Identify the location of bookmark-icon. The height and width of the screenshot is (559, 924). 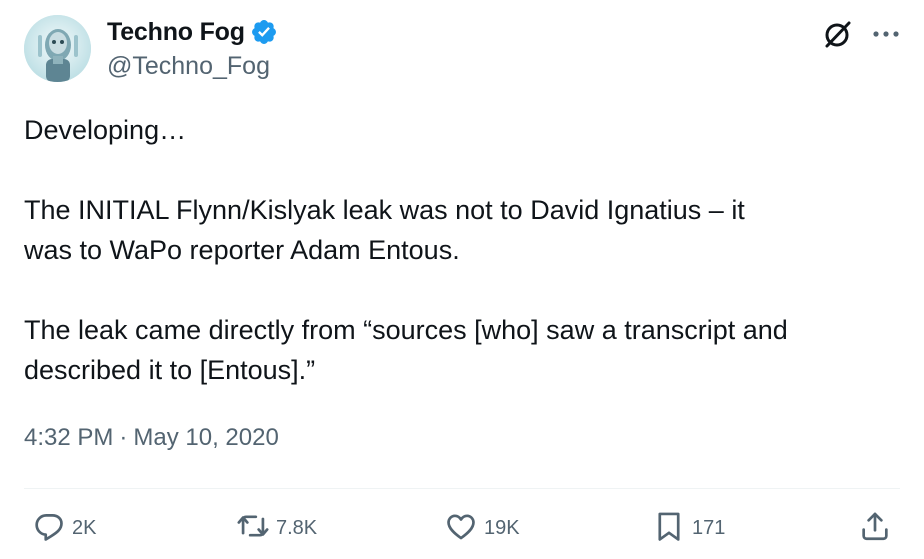
(669, 528).